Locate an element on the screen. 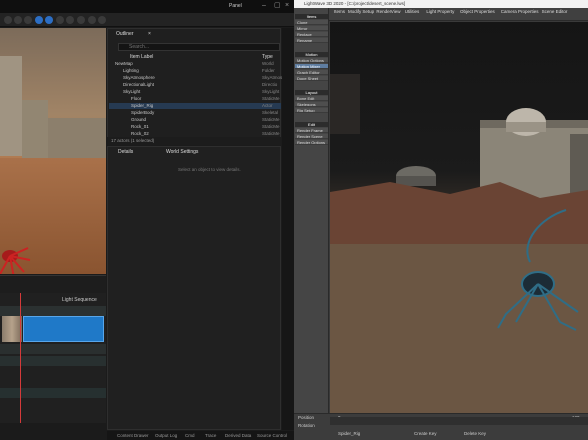 The width and height of the screenshot is (588, 440). maximize-icon: ▢ is located at coordinates (277, 6).